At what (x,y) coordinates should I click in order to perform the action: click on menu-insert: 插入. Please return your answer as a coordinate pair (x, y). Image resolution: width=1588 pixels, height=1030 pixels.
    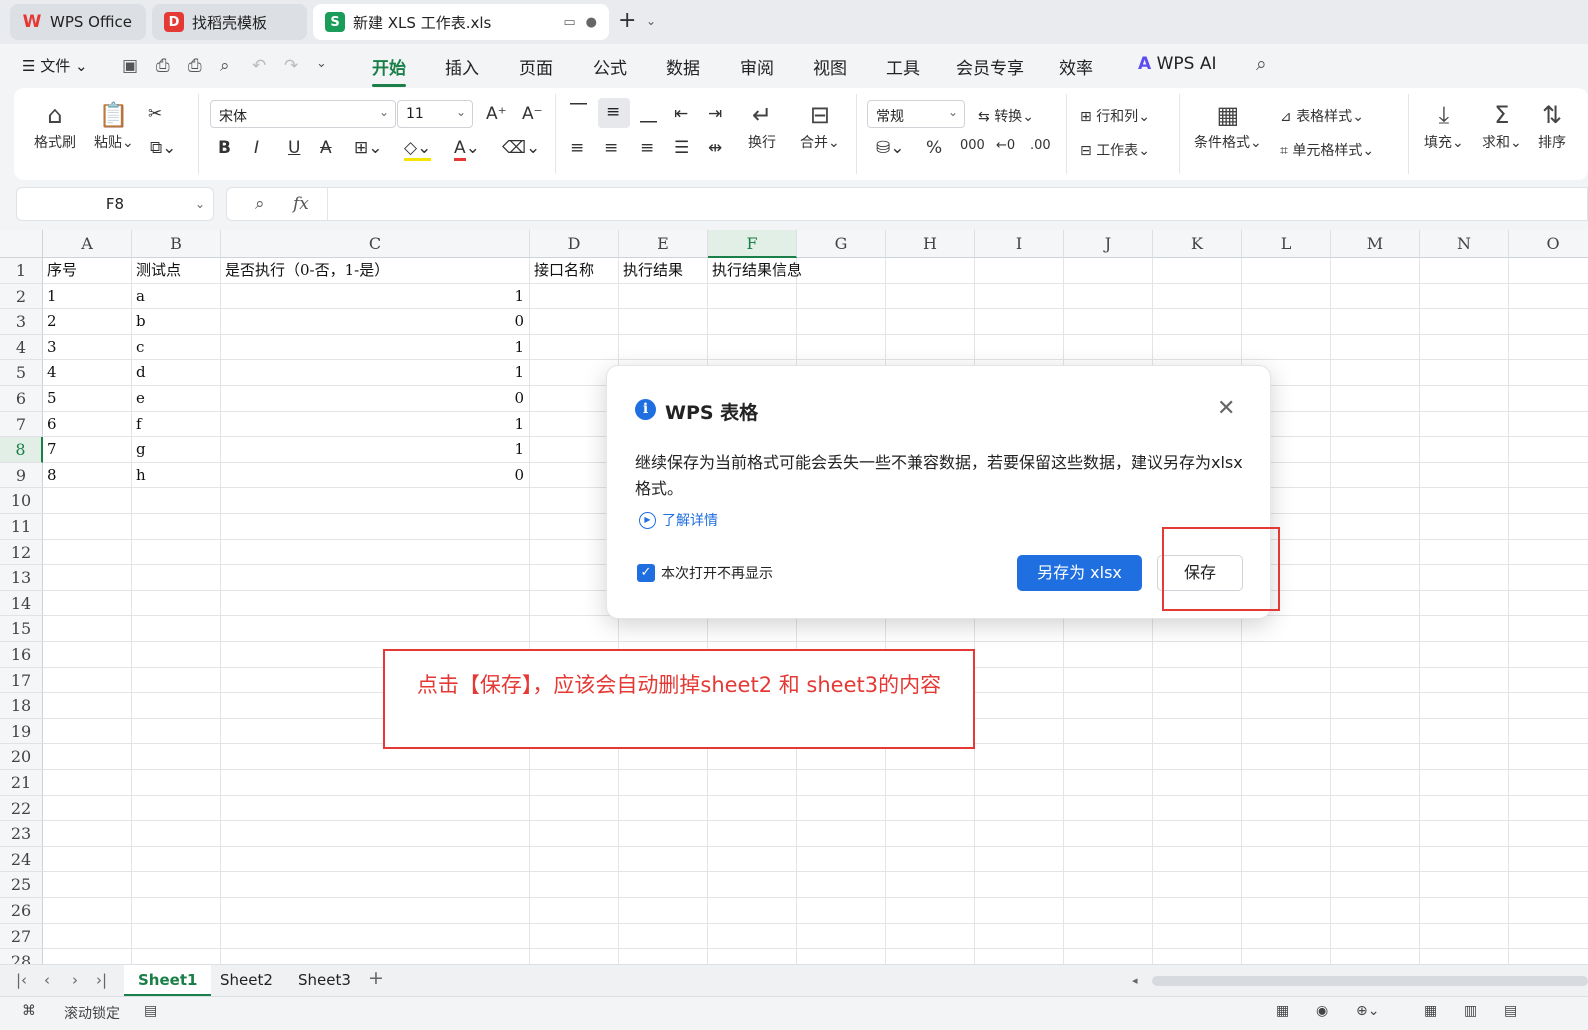
    Looking at the image, I should click on (462, 66).